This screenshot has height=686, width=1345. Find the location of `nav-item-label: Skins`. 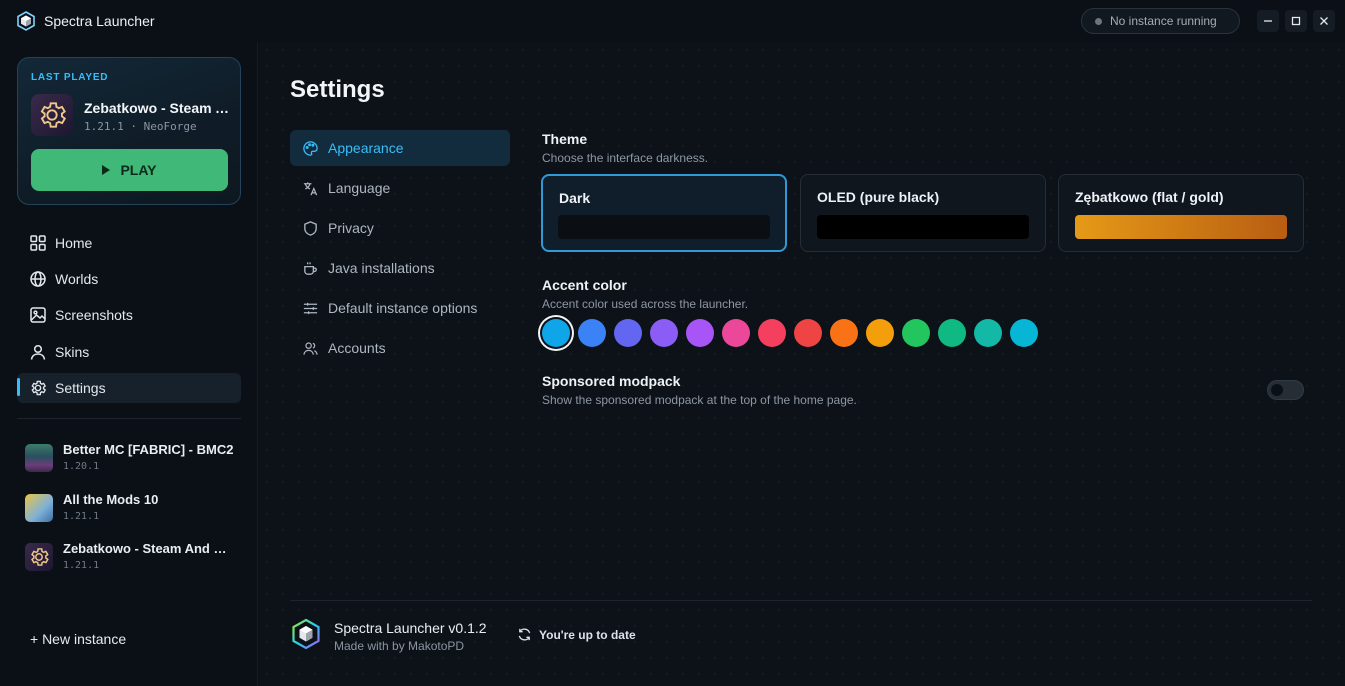

nav-item-label: Skins is located at coordinates (72, 352).